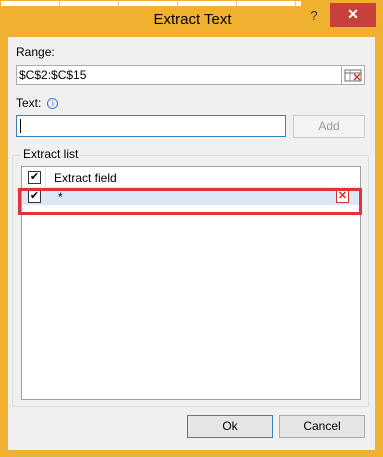 The image size is (383, 457). I want to click on text-label: Text:, so click(29, 103).